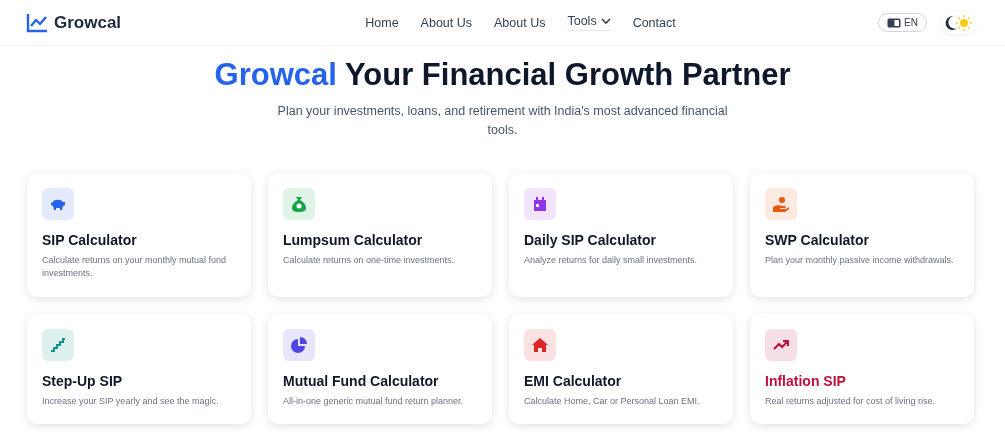 The width and height of the screenshot is (1005, 447). I want to click on hero-subtitle: Plan your investments, loans, and retirement with India's most advanced financial tools., so click(502, 121).